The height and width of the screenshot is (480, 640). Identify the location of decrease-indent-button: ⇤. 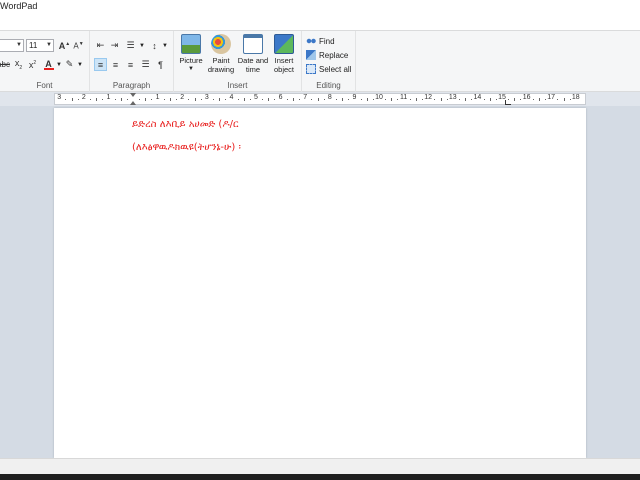
(100, 45).